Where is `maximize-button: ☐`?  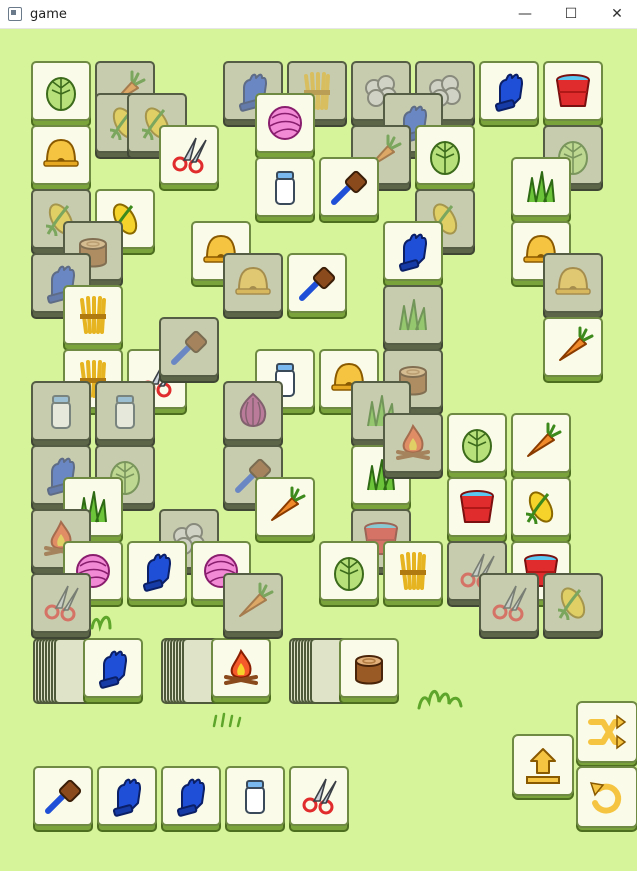
maximize-button: ☐ is located at coordinates (571, 14).